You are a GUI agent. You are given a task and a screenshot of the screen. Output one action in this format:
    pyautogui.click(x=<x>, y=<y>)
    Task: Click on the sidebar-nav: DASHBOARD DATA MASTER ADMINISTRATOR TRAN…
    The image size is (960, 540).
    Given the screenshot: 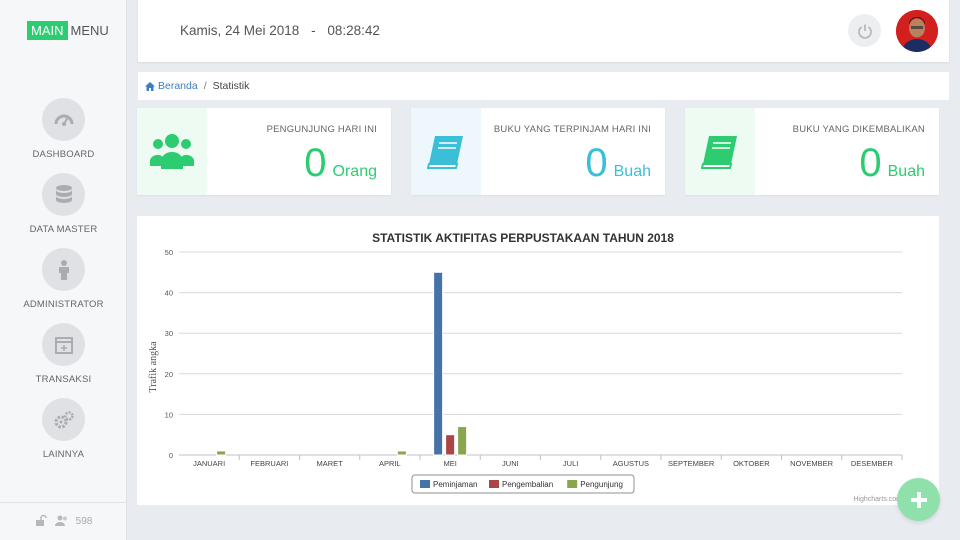 What is the action you would take?
    pyautogui.click(x=63, y=285)
    